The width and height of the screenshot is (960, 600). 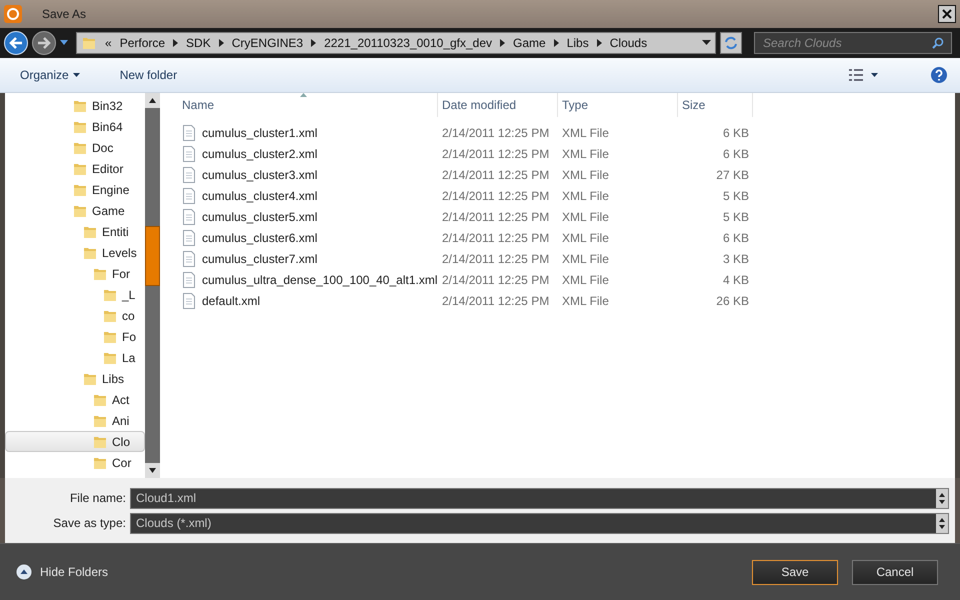 What do you see at coordinates (152, 256) in the screenshot?
I see `scroll-thumb` at bounding box center [152, 256].